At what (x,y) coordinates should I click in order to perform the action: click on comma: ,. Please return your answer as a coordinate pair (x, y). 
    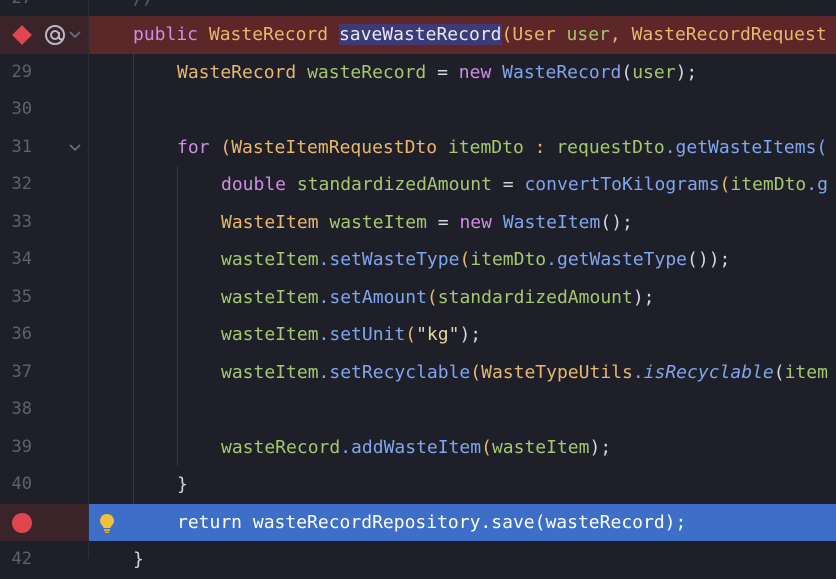
    Looking at the image, I should click on (615, 34).